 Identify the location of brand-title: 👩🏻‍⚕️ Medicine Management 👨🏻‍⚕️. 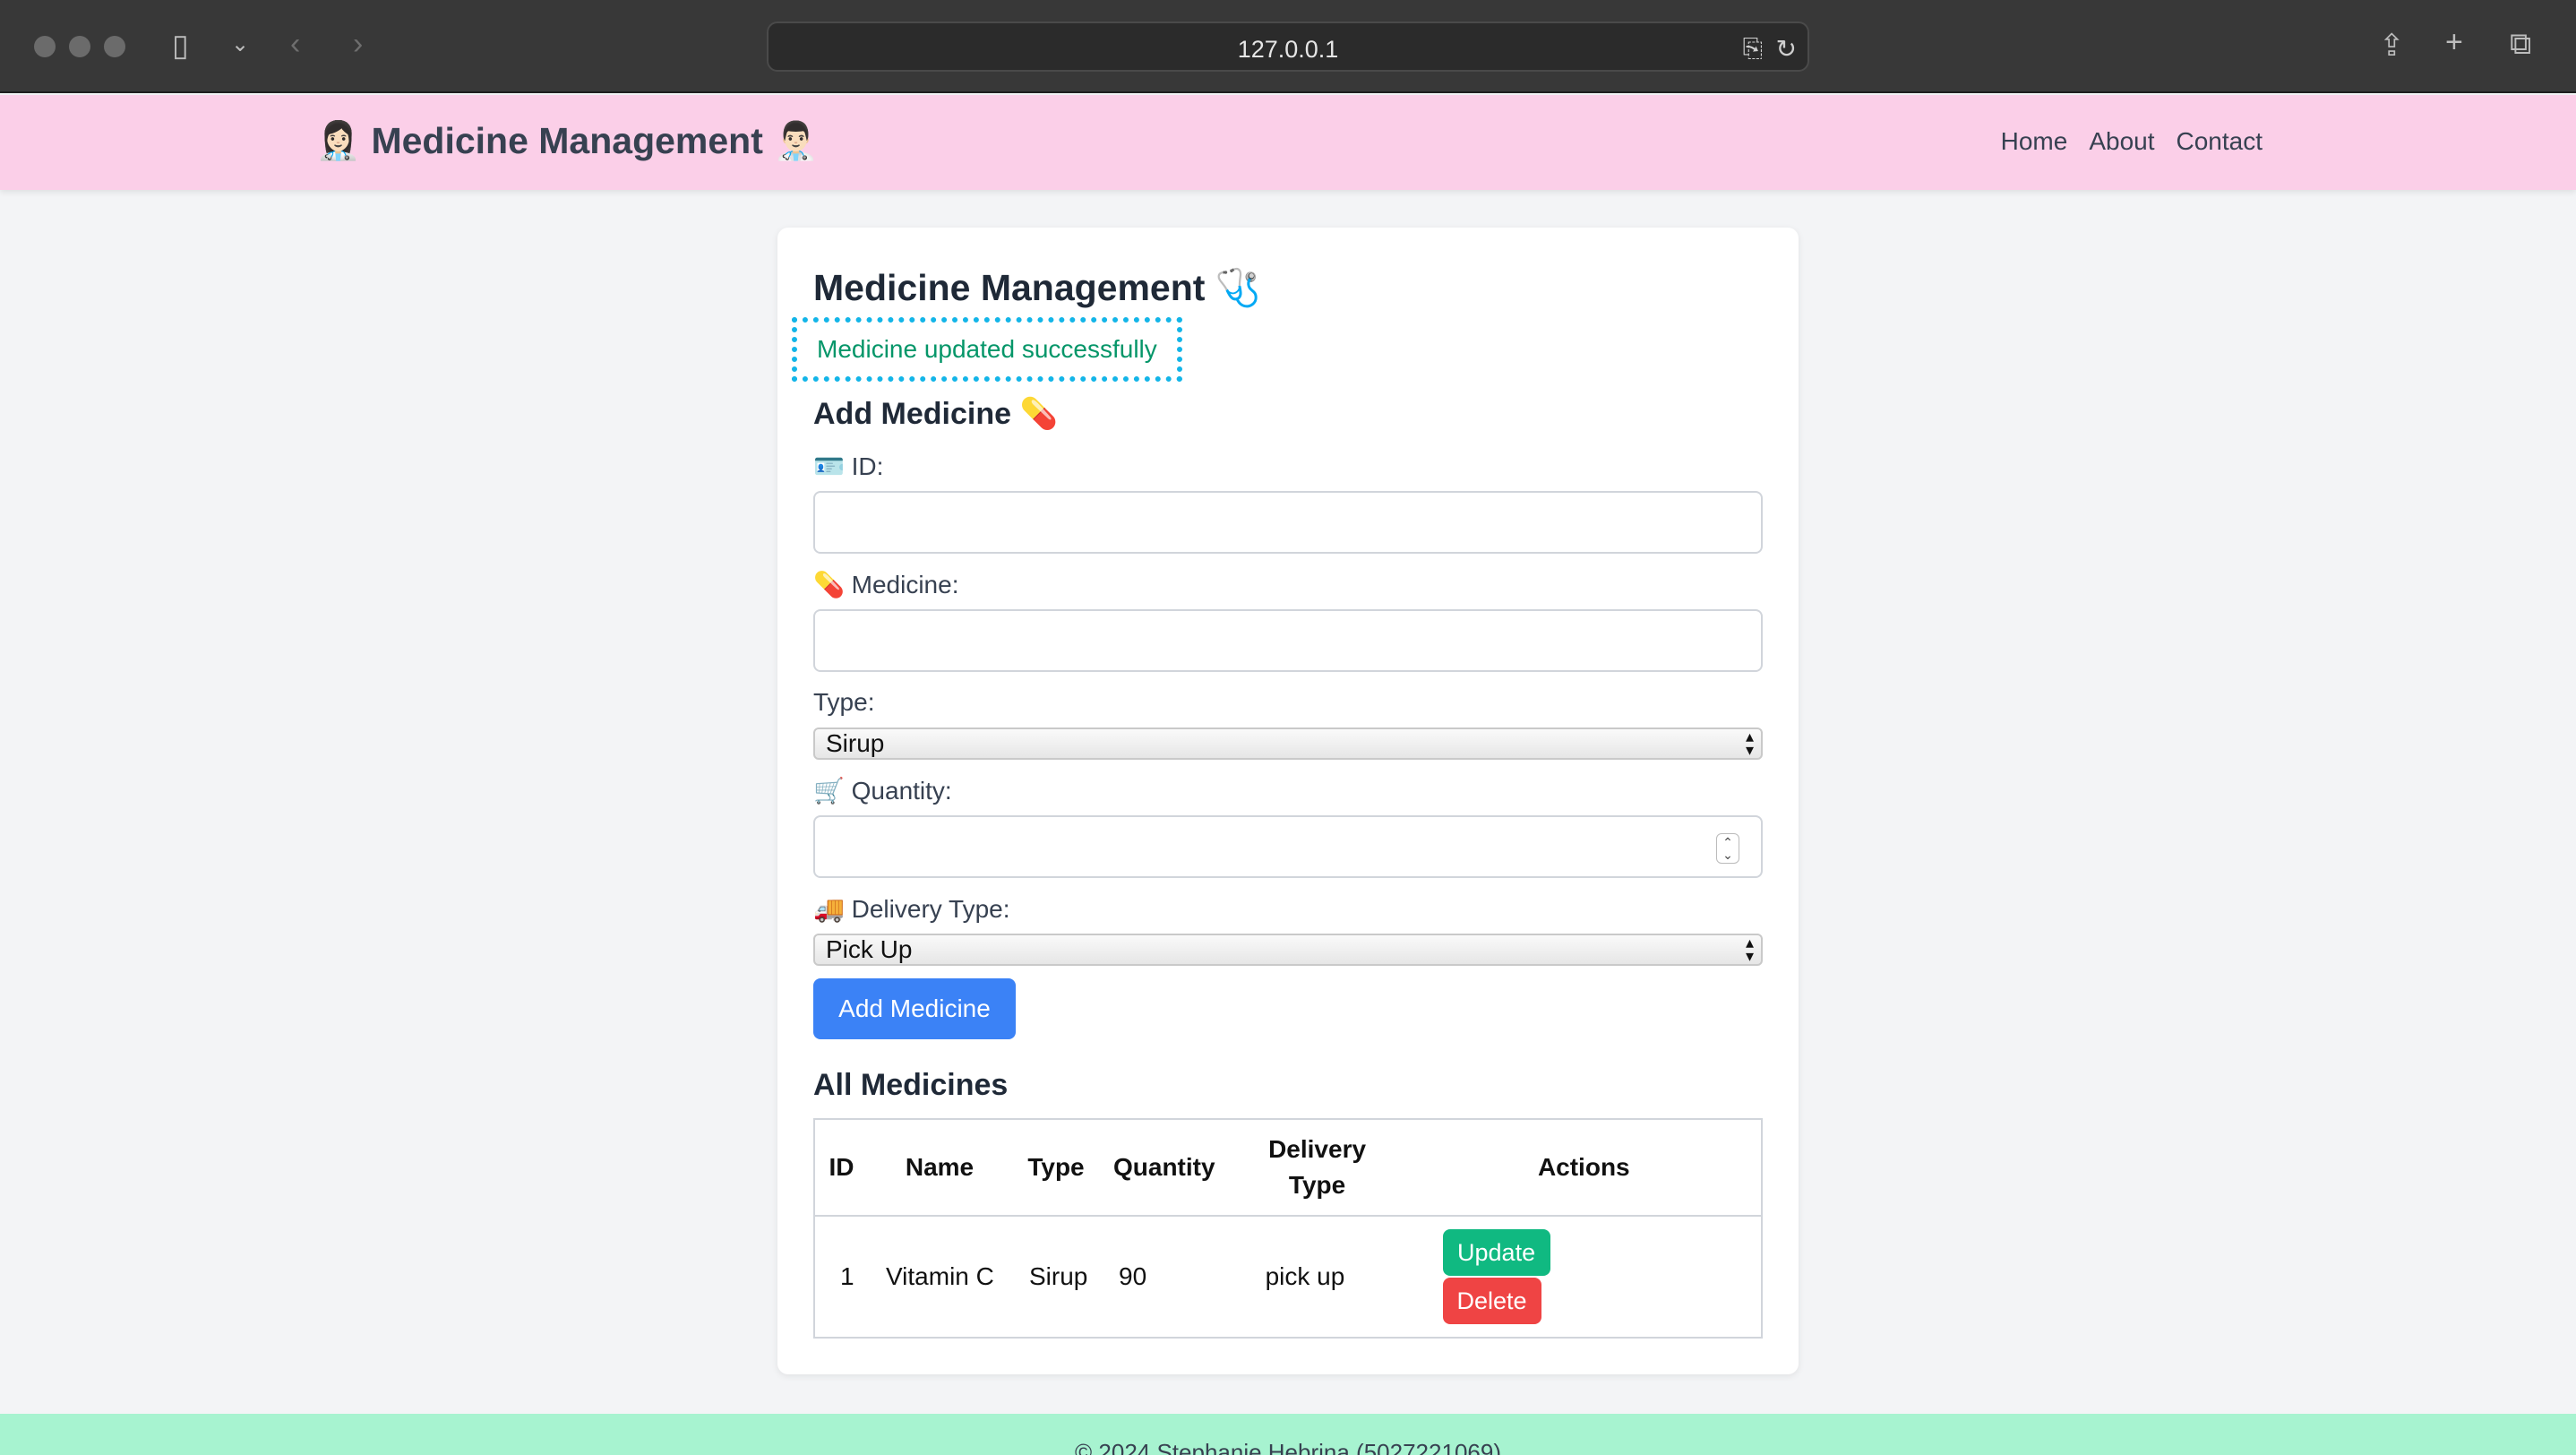
(567, 141).